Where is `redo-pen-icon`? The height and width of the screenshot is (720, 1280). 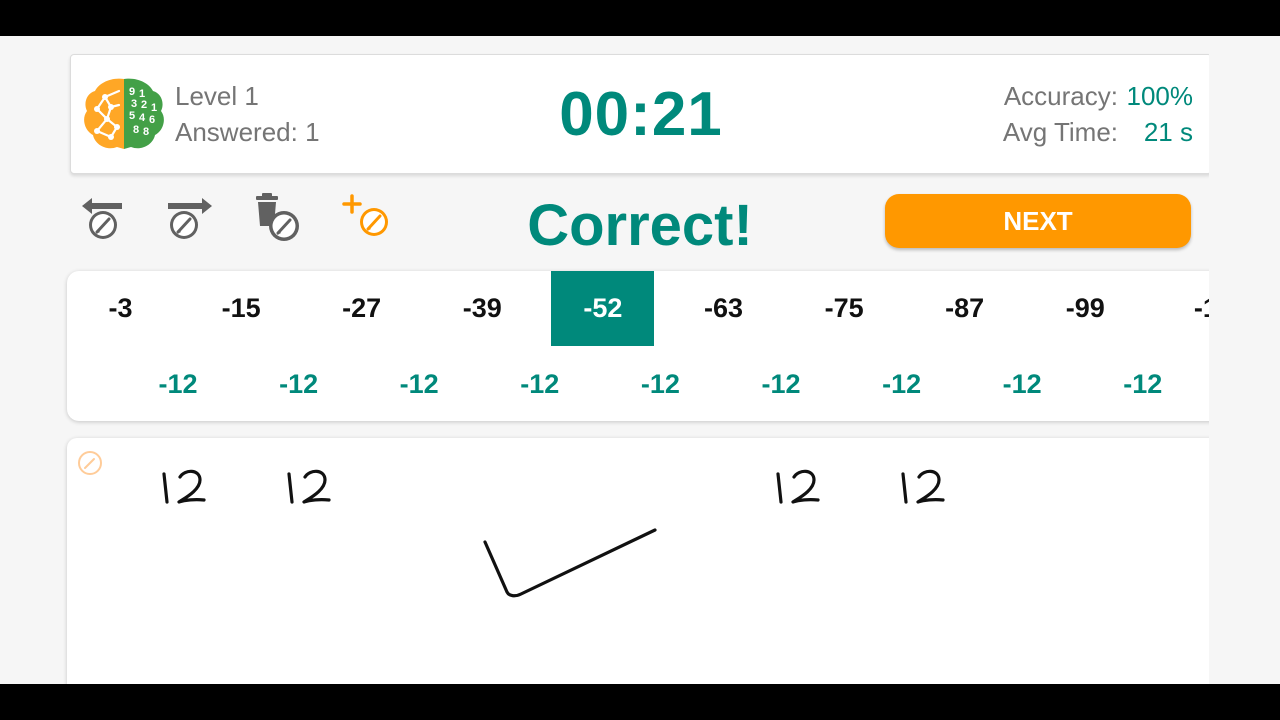 redo-pen-icon is located at coordinates (190, 218).